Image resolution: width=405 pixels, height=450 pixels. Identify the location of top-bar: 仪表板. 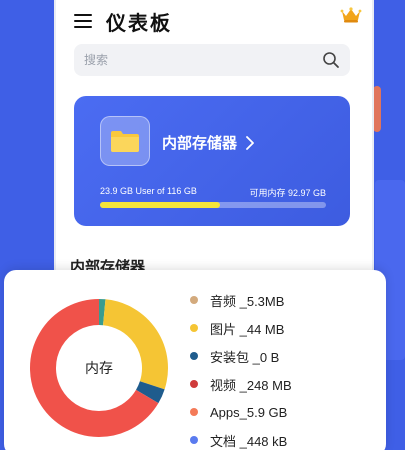
(218, 21).